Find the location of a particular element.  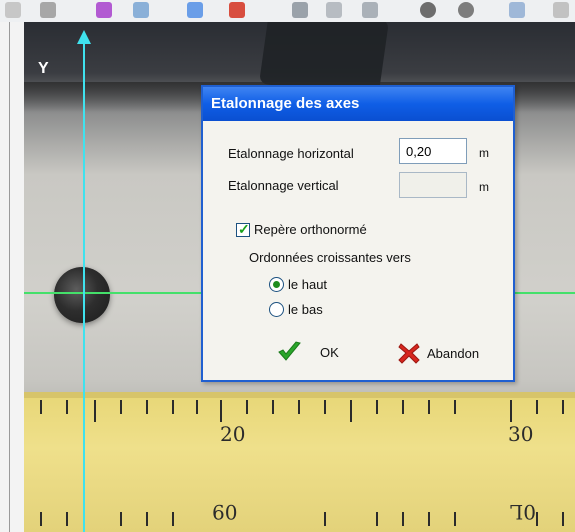

radio-bottom is located at coordinates (276, 309).